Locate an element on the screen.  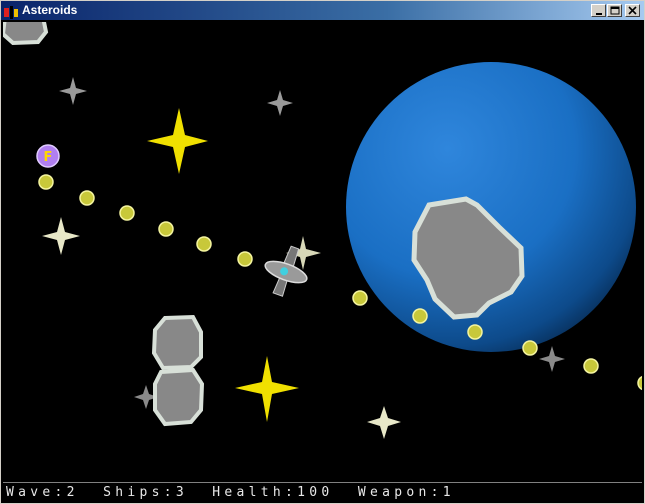
weapon-value: 1 is located at coordinates (448, 492).